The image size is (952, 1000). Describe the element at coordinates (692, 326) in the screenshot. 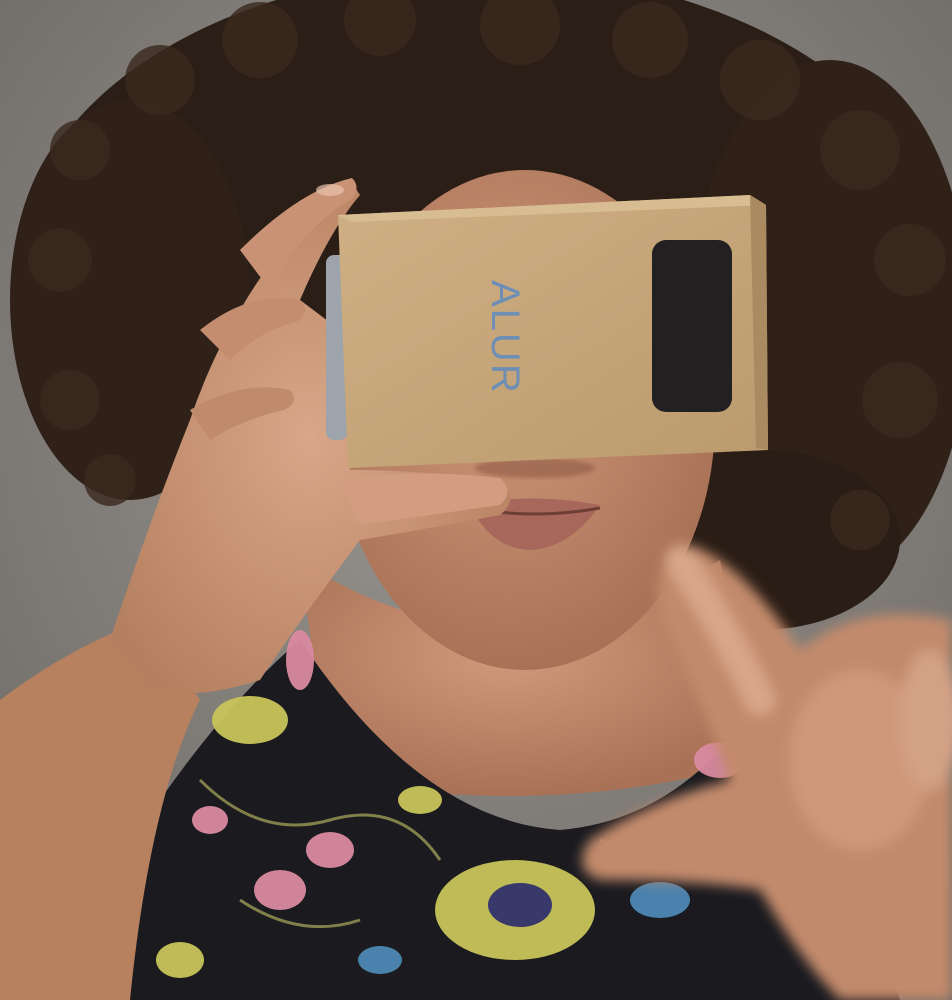

I see `lens-window` at that location.